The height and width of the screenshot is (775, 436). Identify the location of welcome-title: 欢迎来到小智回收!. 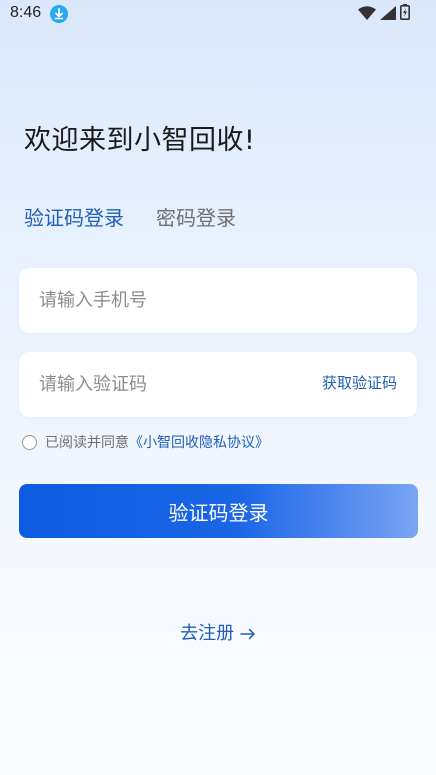
(140, 140).